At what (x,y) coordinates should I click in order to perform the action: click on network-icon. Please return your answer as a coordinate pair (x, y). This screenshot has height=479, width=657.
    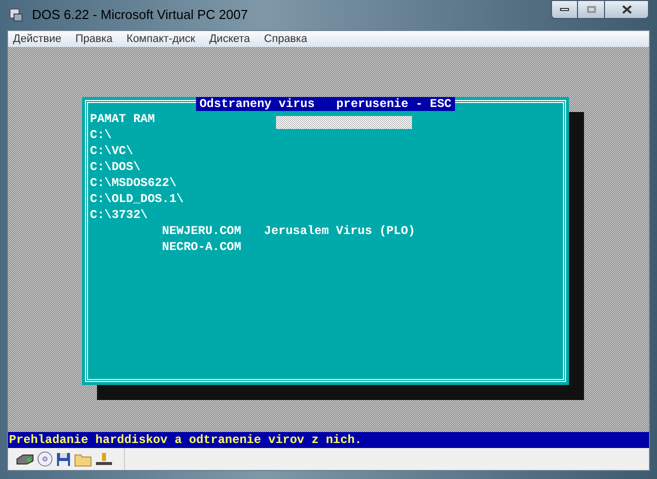
    Looking at the image, I should click on (104, 459).